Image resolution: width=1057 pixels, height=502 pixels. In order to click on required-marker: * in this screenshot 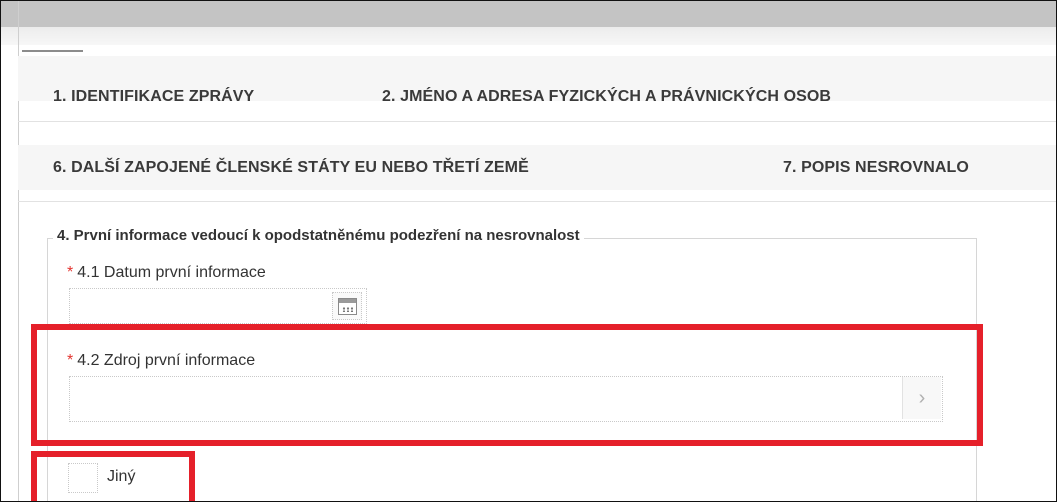, I will do `click(70, 272)`.